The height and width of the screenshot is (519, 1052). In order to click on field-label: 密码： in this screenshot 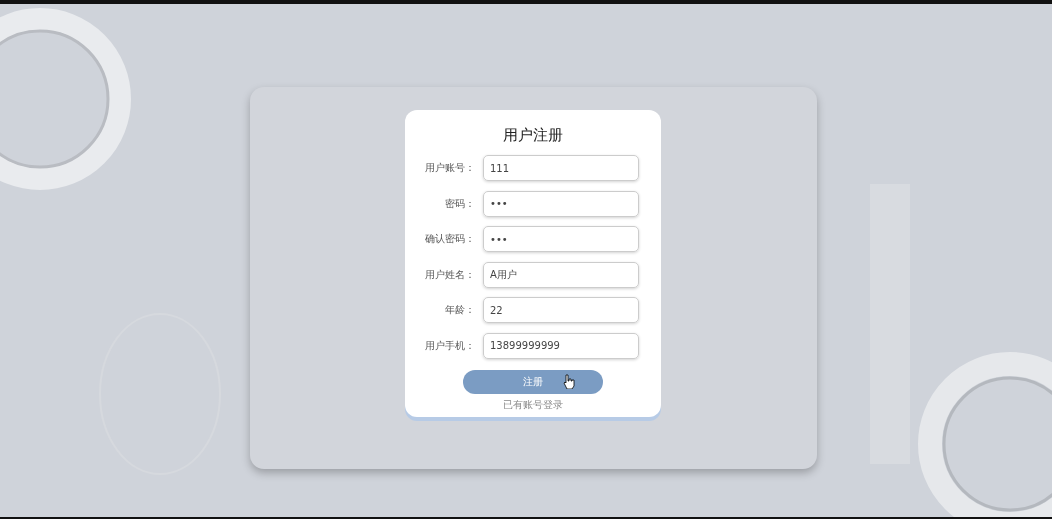, I will do `click(459, 203)`.